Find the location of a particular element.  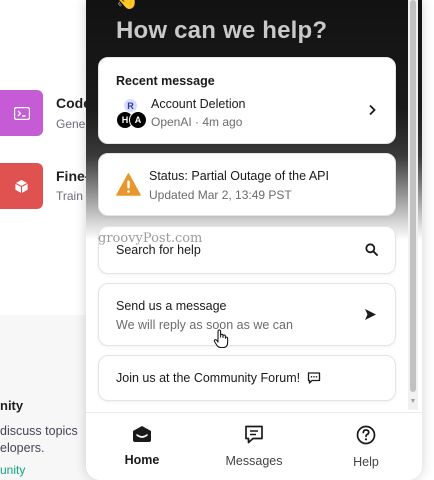

help-icon is located at coordinates (366, 435).